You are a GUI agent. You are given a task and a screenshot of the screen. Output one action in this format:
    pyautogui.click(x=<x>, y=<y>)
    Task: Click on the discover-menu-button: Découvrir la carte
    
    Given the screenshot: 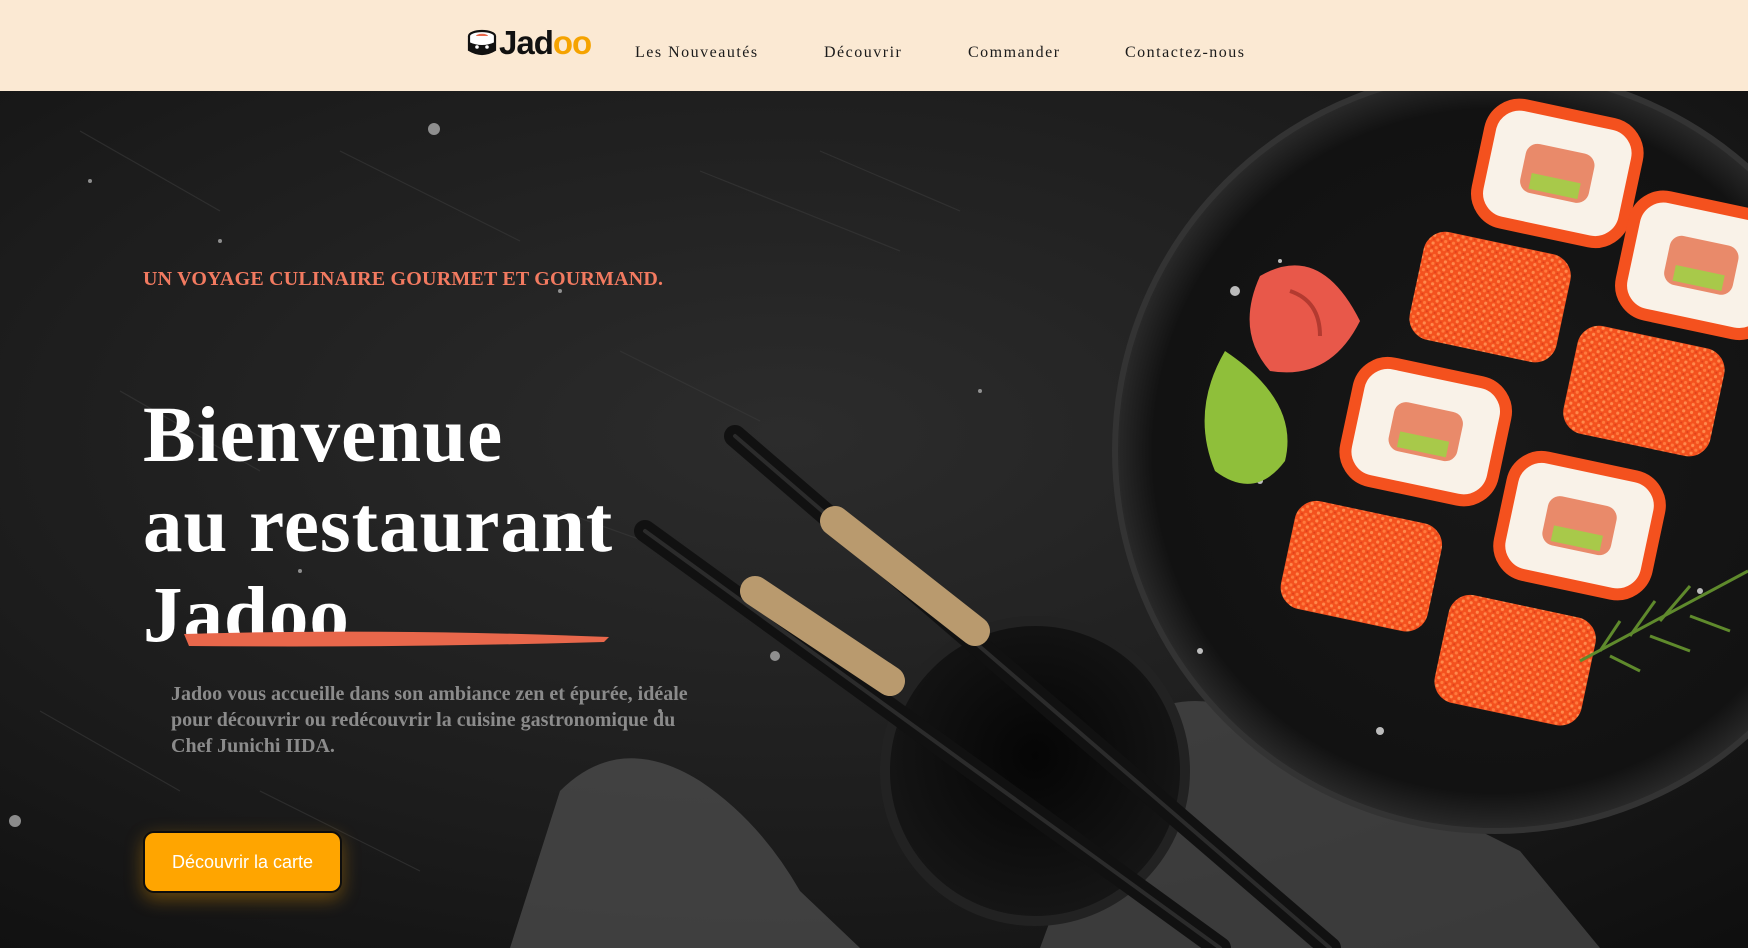 What is the action you would take?
    pyautogui.click(x=242, y=862)
    